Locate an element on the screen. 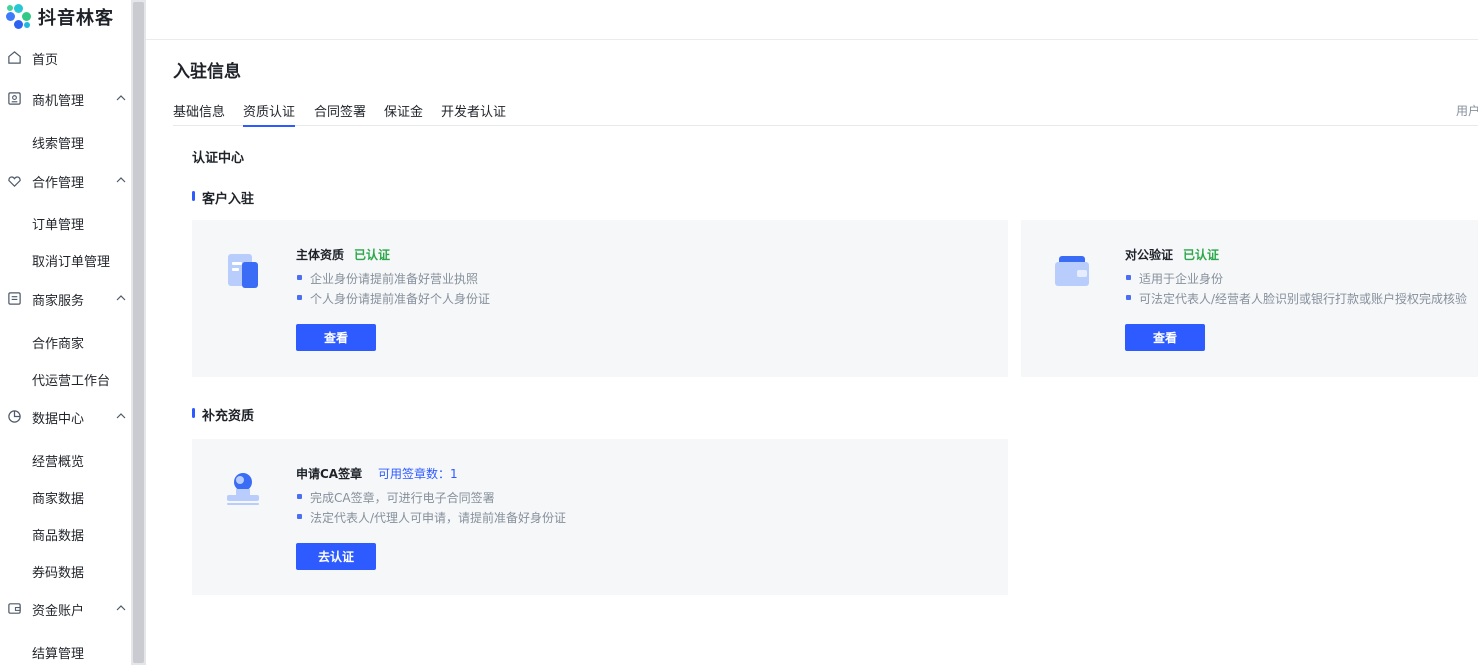 The height and width of the screenshot is (665, 1478). app-name: 抖音林客 is located at coordinates (76, 18).